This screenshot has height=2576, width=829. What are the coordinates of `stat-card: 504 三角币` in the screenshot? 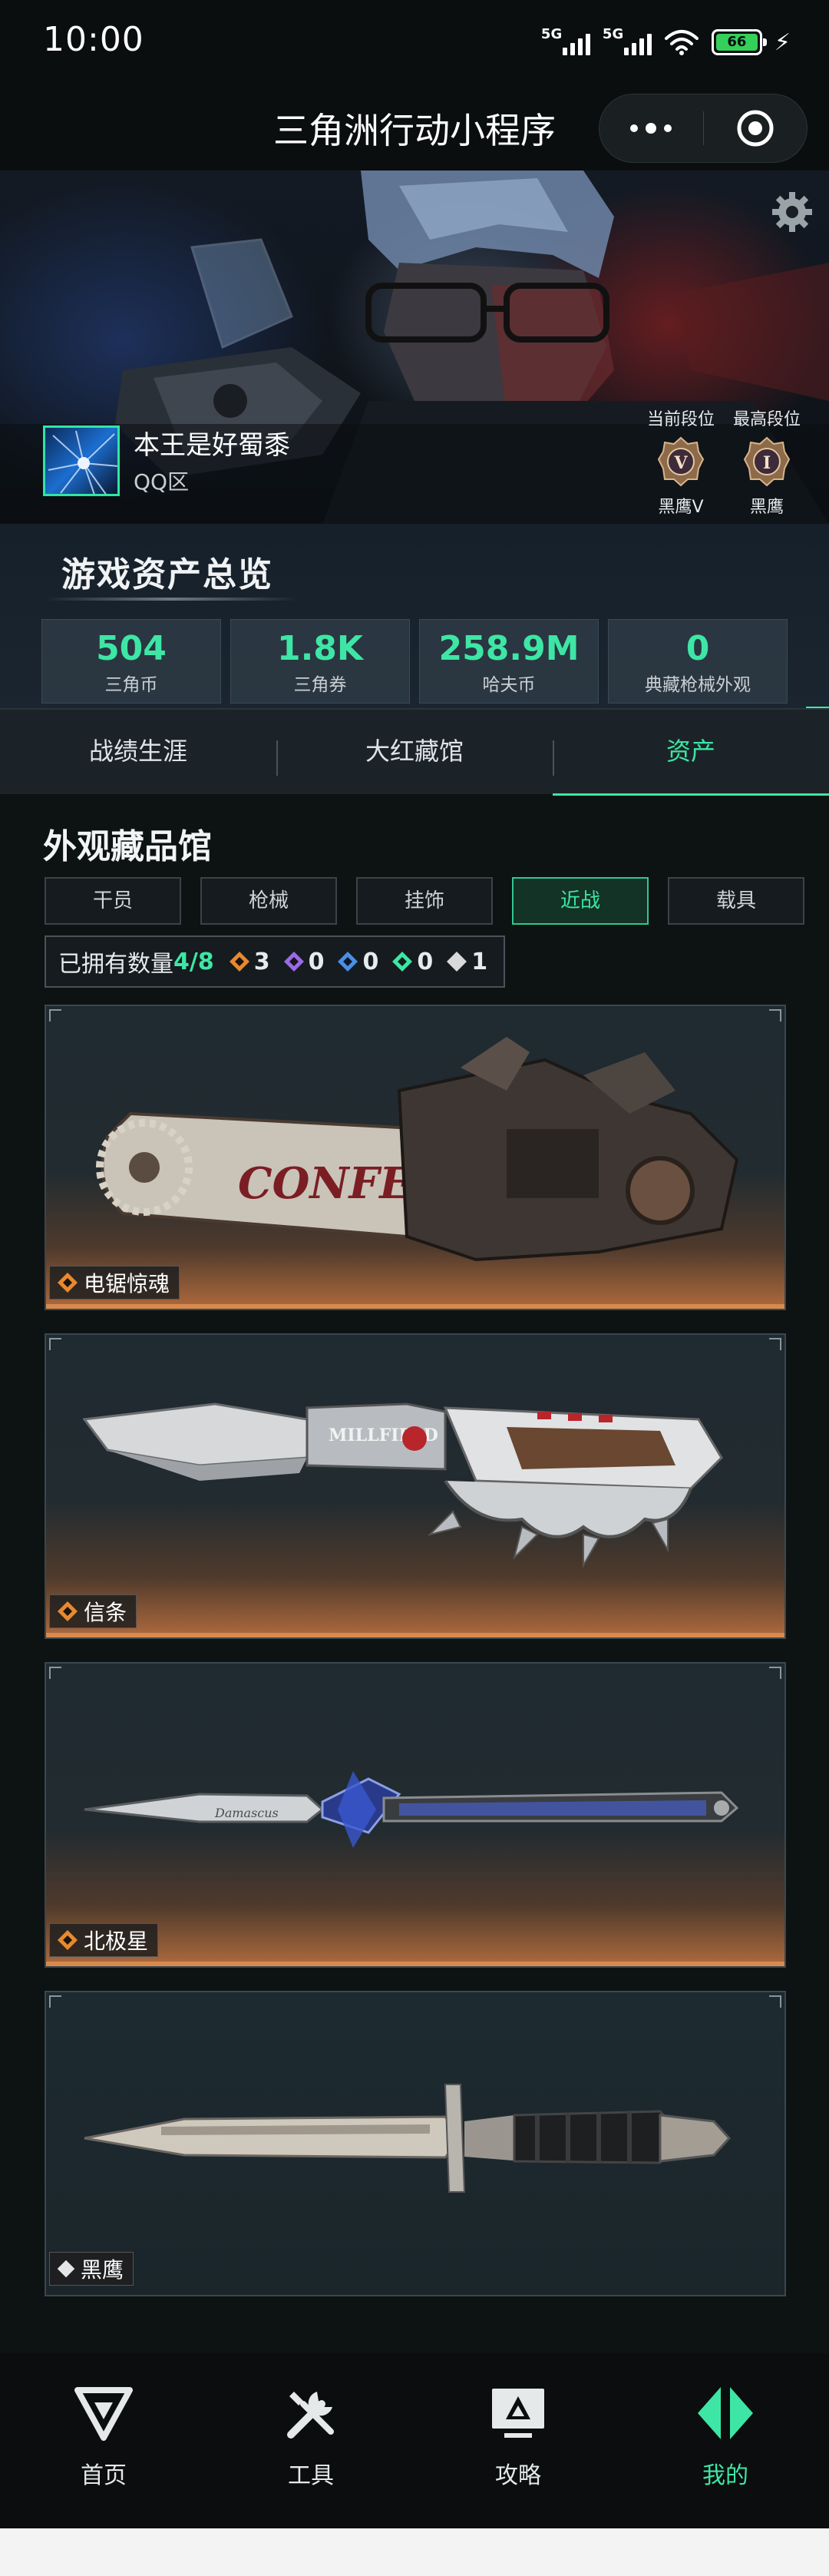 It's located at (131, 662).